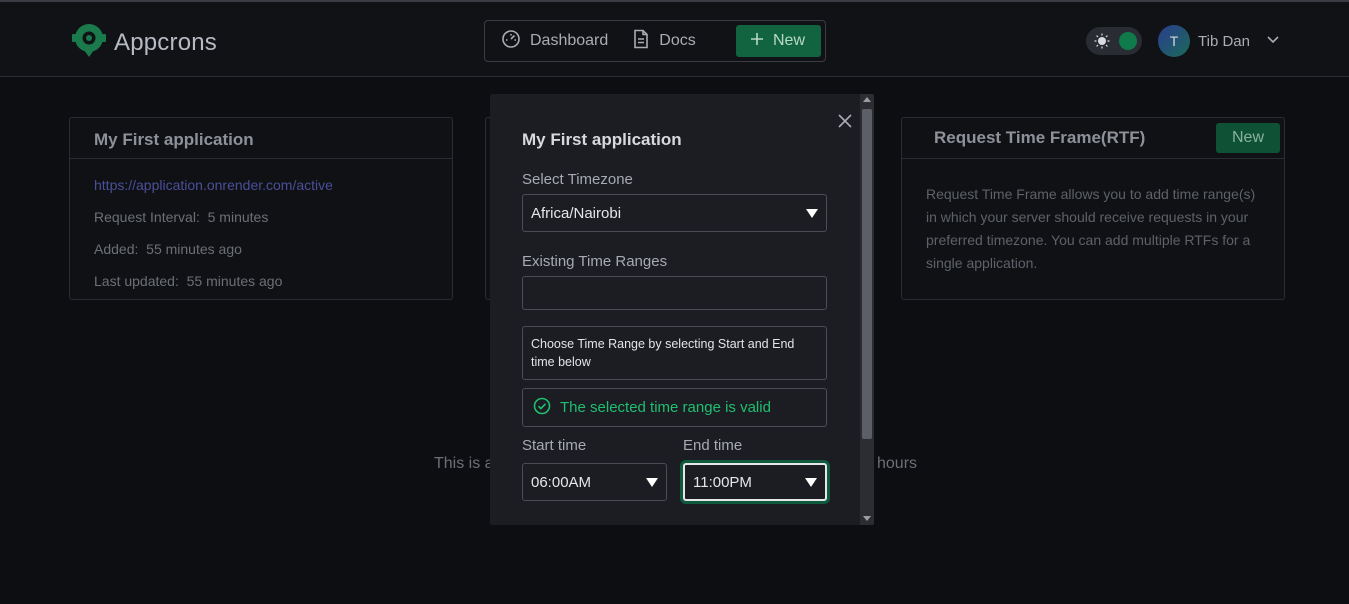 This screenshot has width=1349, height=604. I want to click on nav-dashboard: Dashboard, so click(561, 41).